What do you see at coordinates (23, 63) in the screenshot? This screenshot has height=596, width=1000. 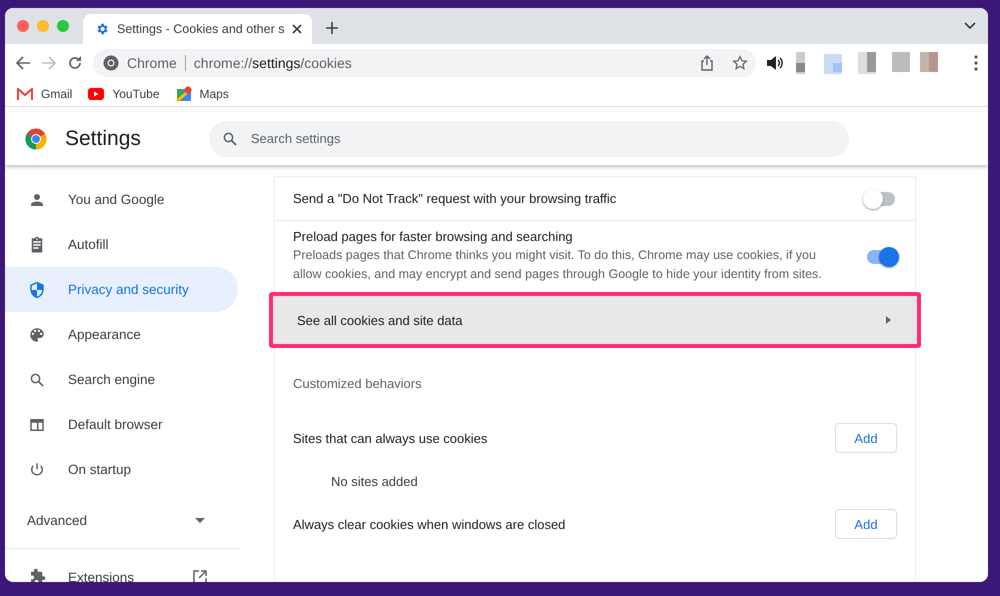 I see `back-icon` at bounding box center [23, 63].